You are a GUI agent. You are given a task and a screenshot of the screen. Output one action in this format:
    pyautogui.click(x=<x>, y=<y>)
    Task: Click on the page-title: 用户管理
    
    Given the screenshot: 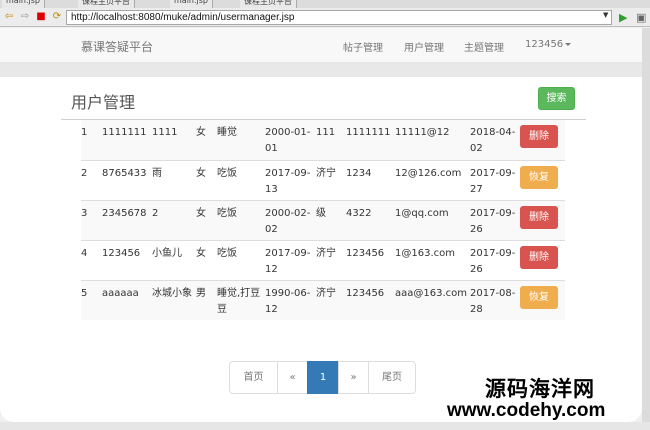 What is the action you would take?
    pyautogui.click(x=103, y=102)
    